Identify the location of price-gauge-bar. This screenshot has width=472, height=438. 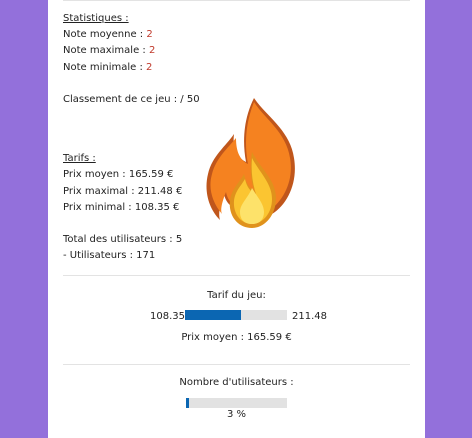
(236, 315).